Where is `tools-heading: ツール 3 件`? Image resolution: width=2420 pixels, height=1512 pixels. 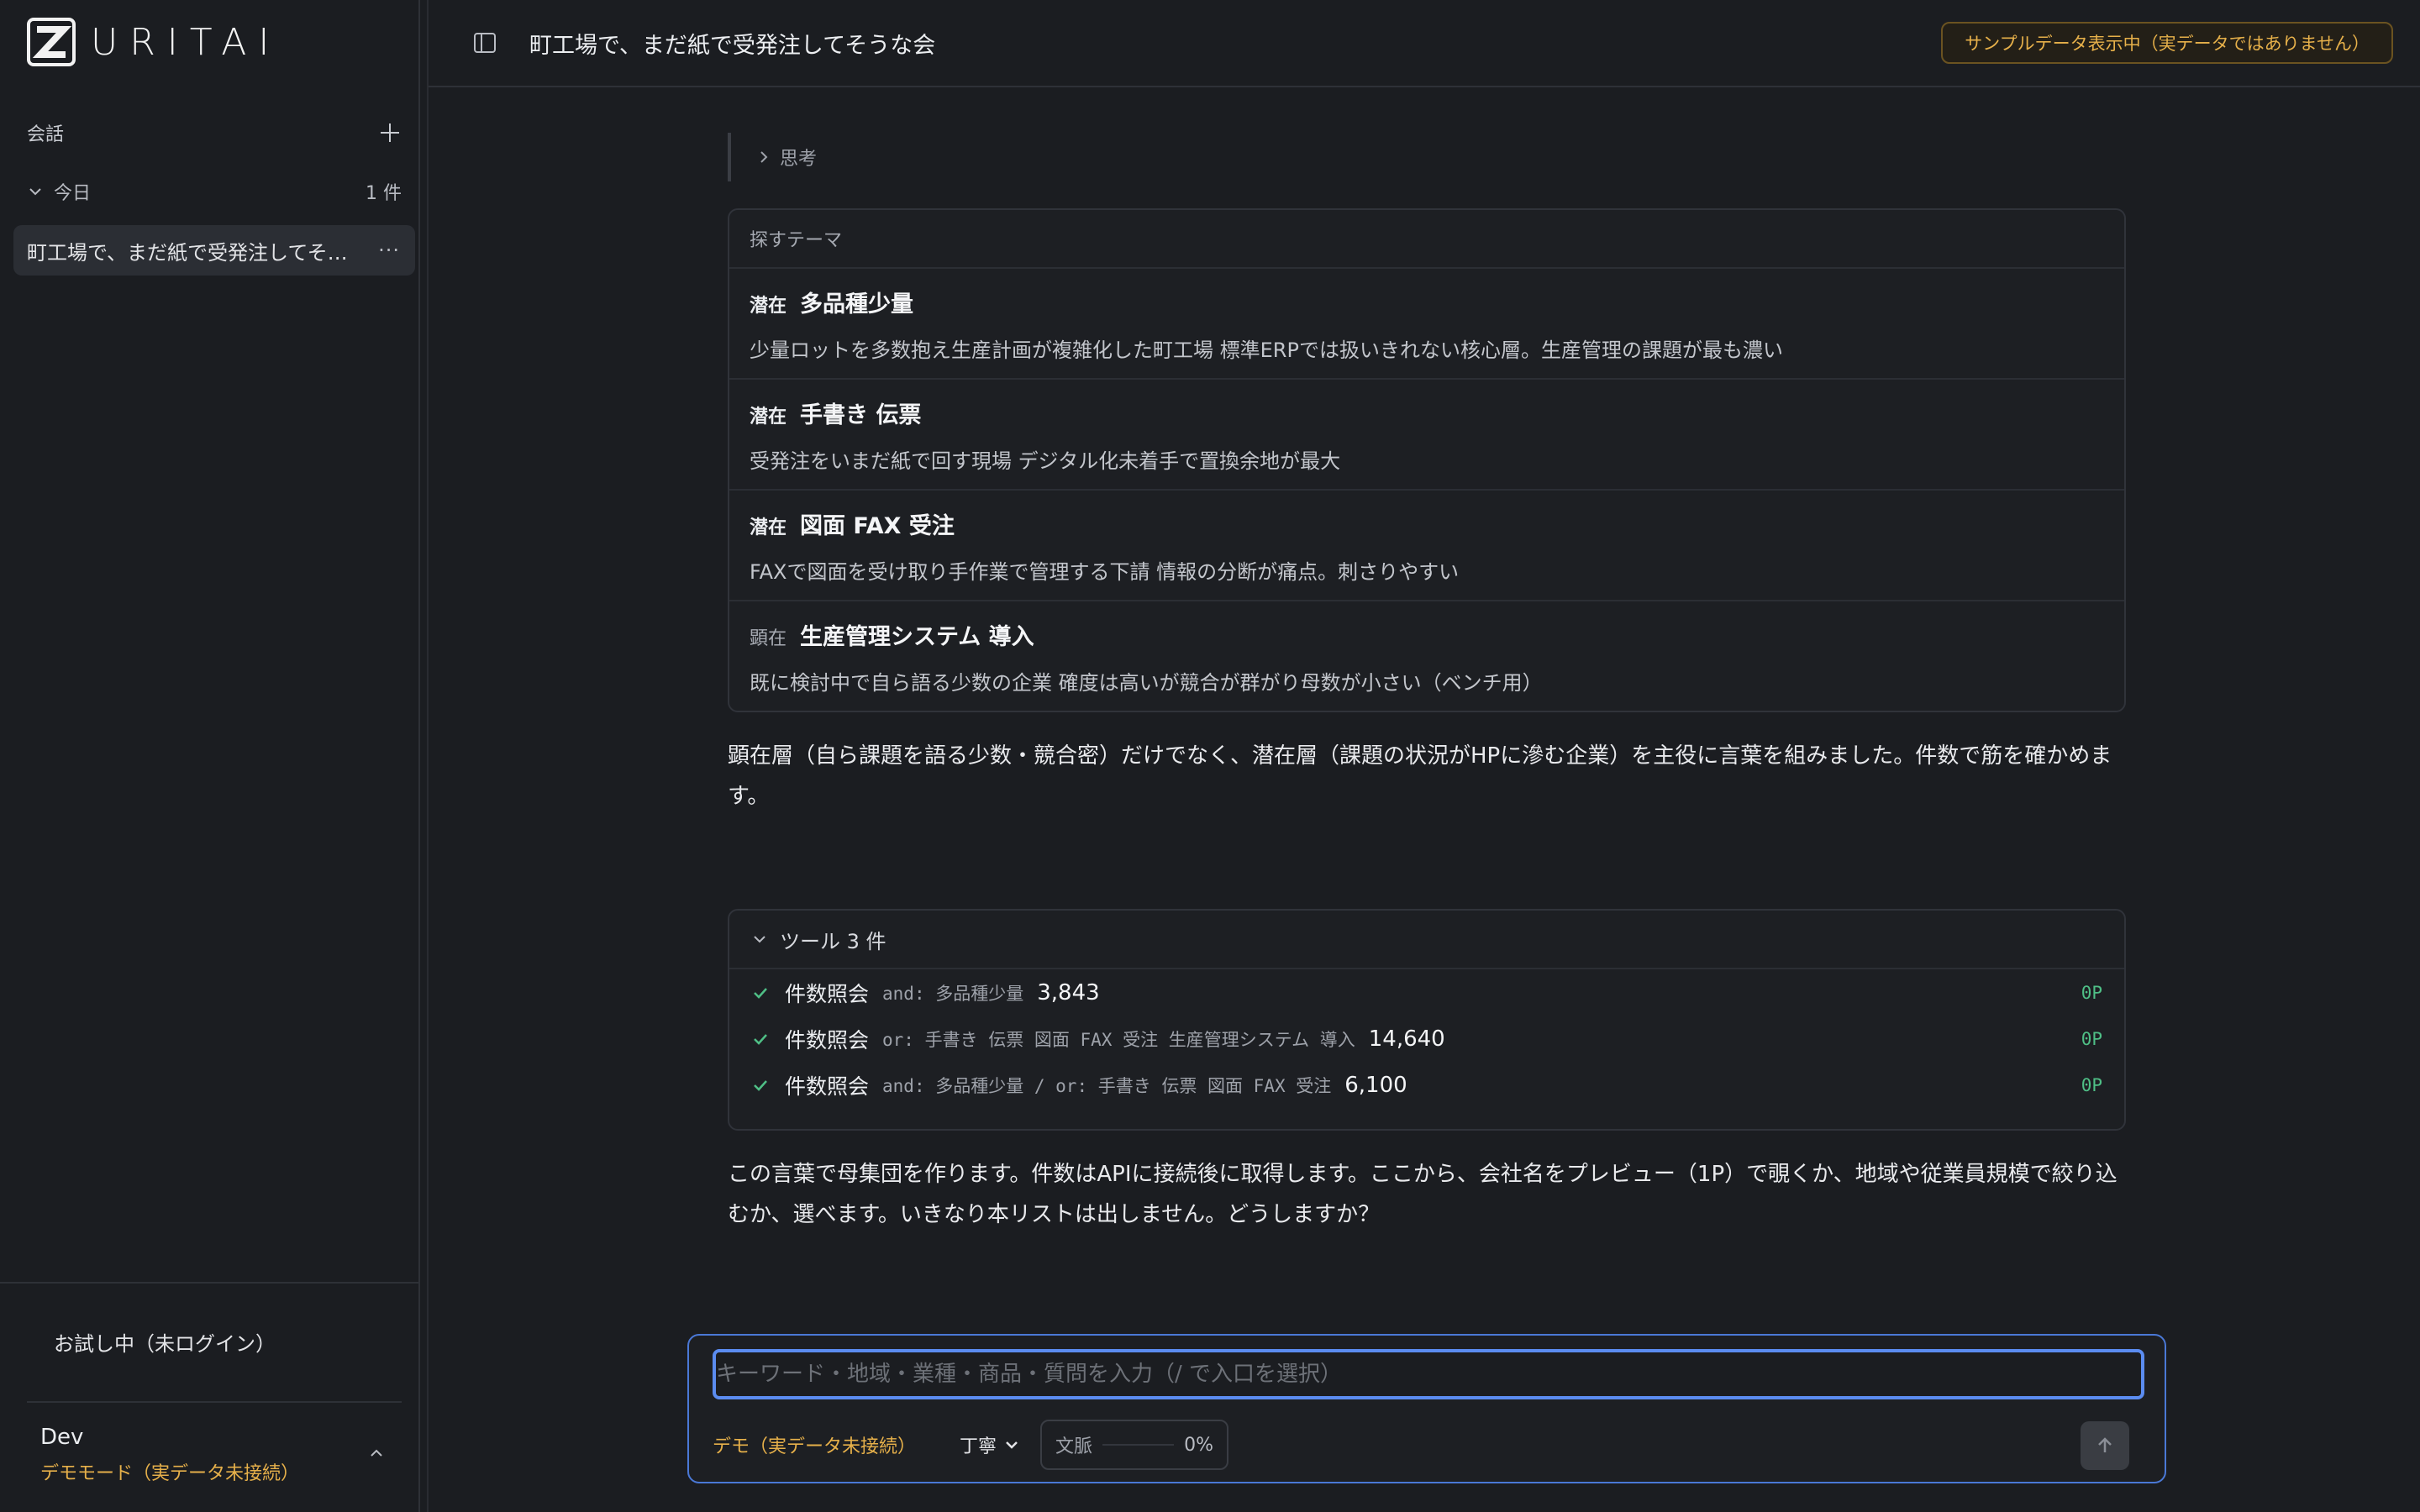
tools-heading: ツール 3 件 is located at coordinates (833, 941).